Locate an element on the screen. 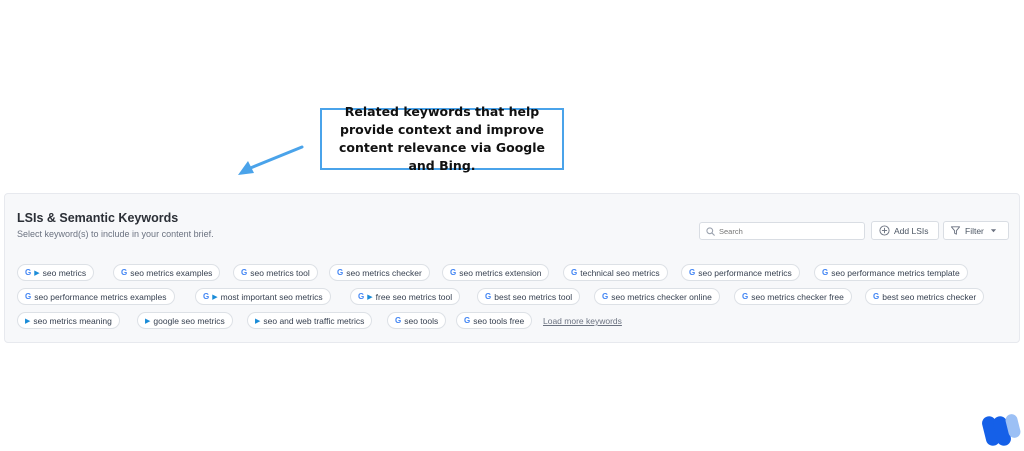 Image resolution: width=1024 pixels, height=451 pixels. add-lsis-label: Add LSIs is located at coordinates (911, 230).